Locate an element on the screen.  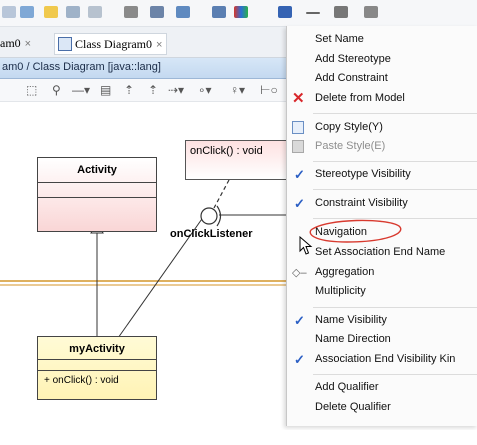
class-activity: Activity is located at coordinates (97, 194).